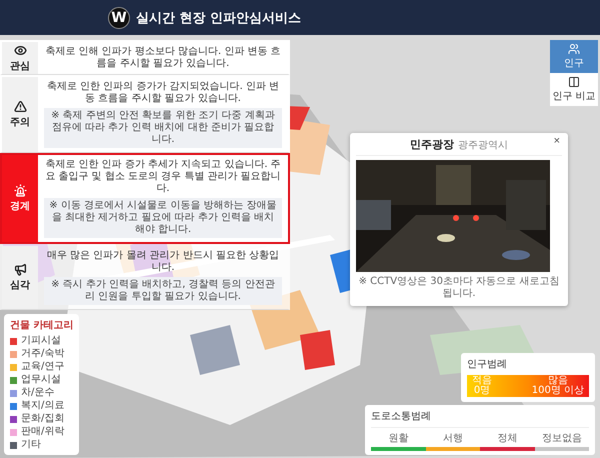  Describe the element at coordinates (119, 17) in the screenshot. I see `logo: W` at that location.